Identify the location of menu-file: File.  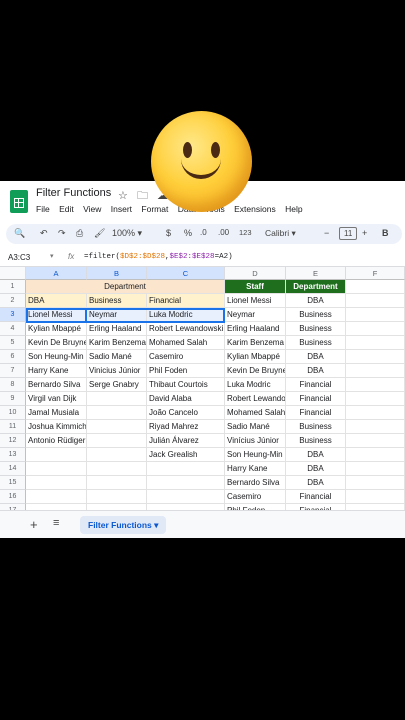
(43, 209).